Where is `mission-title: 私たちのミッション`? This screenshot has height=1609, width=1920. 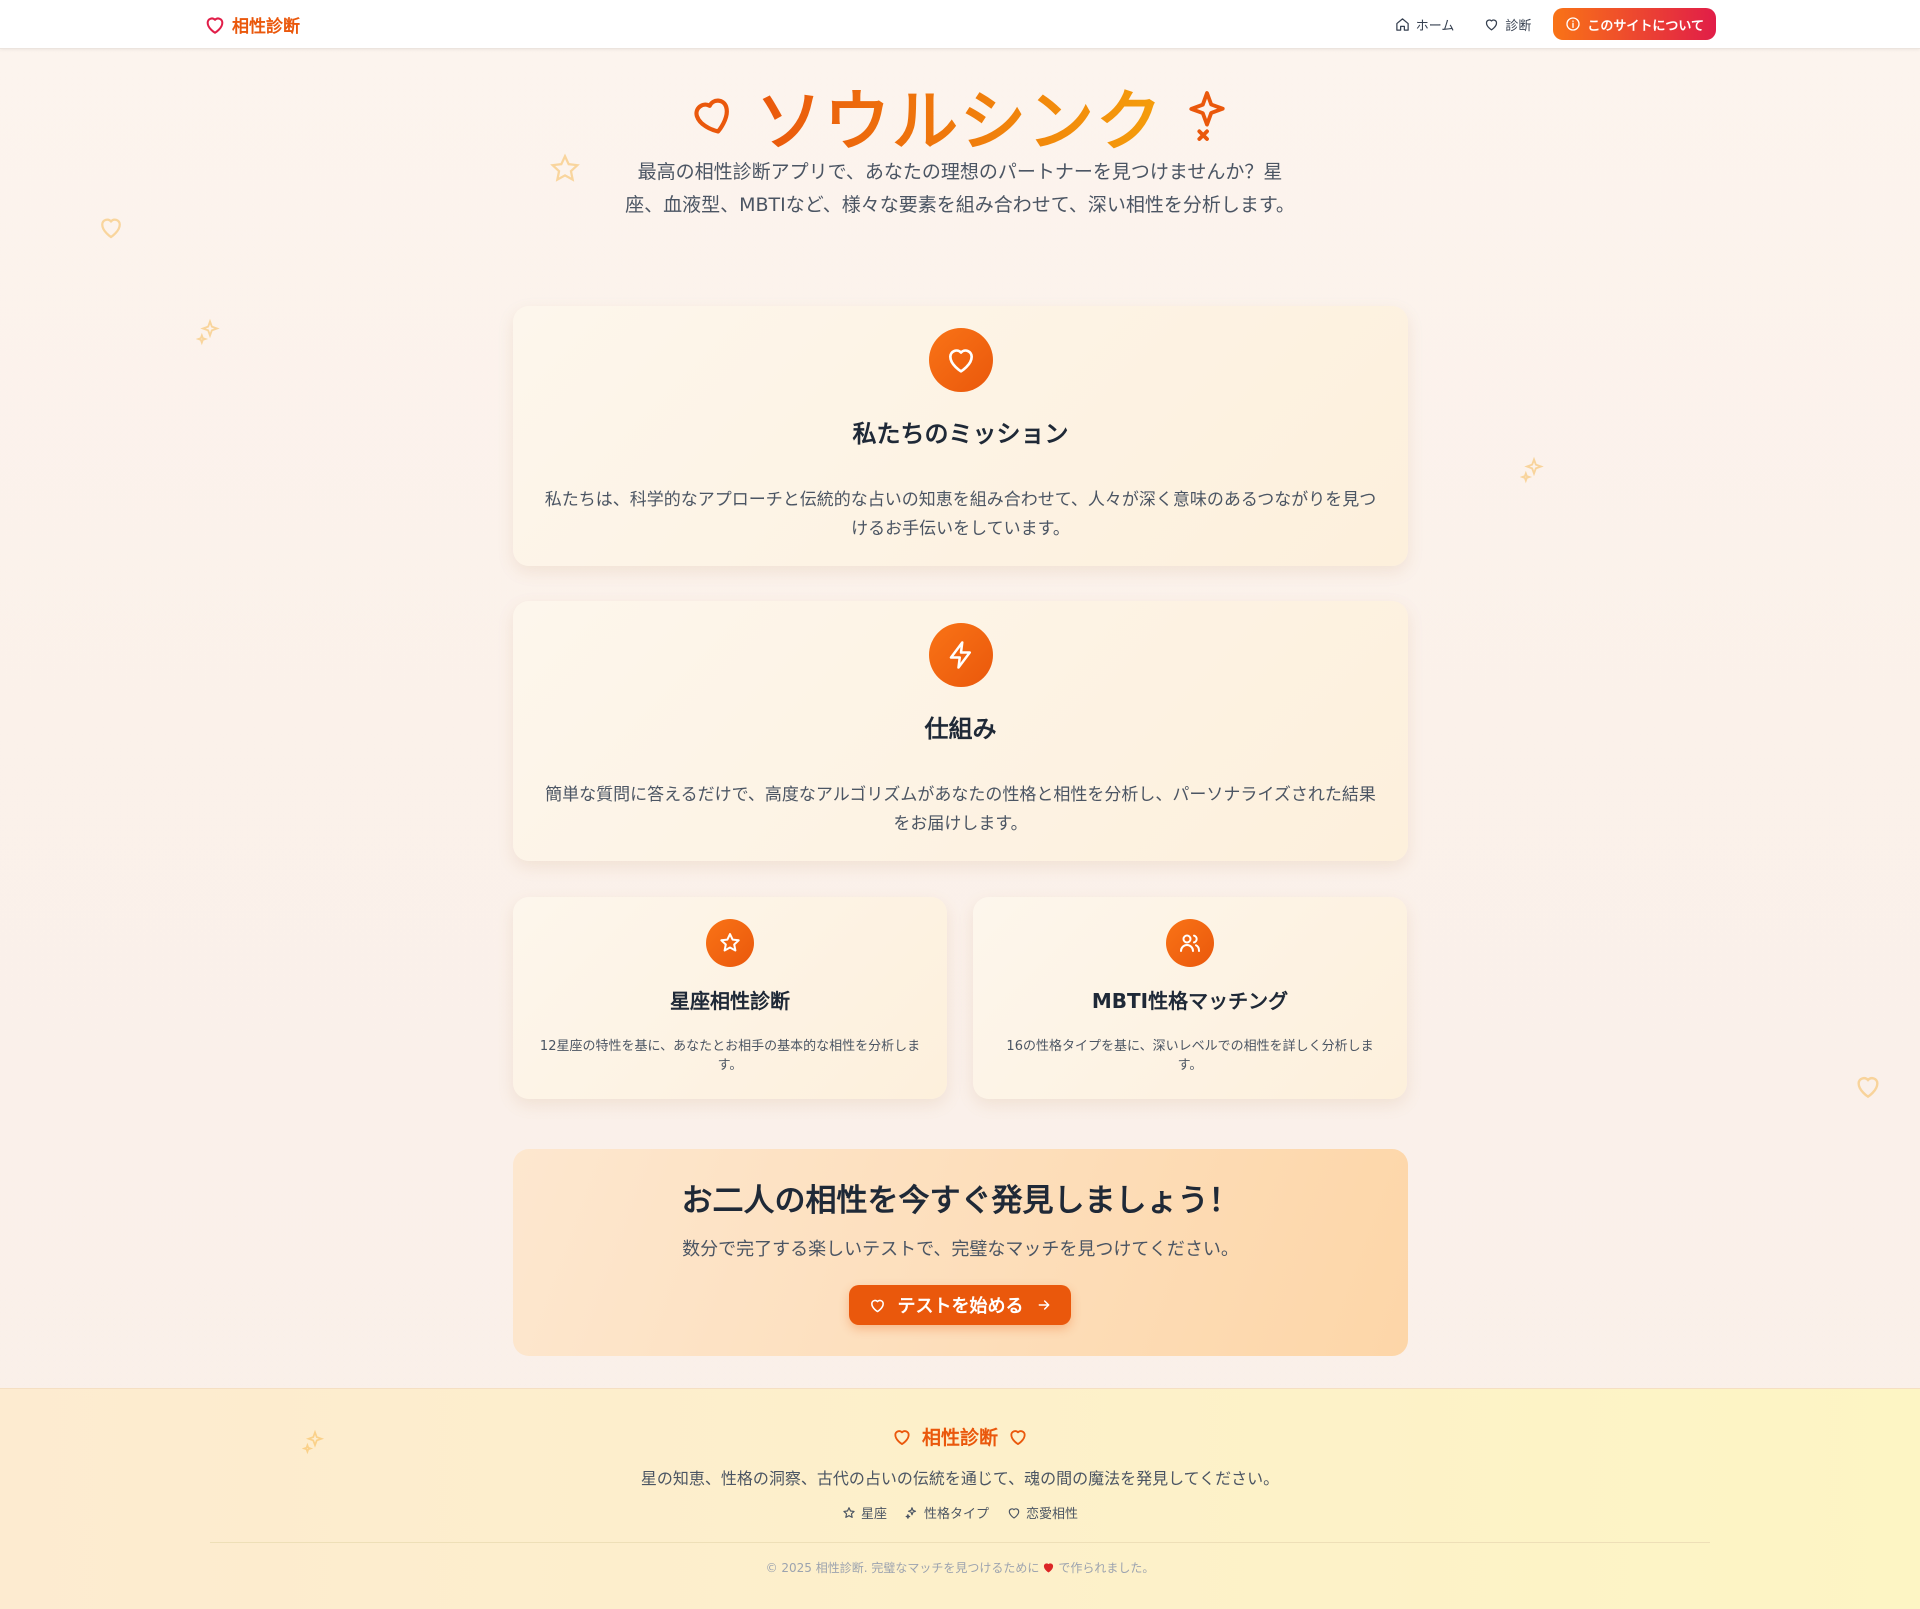 mission-title: 私たちのミッション is located at coordinates (960, 434).